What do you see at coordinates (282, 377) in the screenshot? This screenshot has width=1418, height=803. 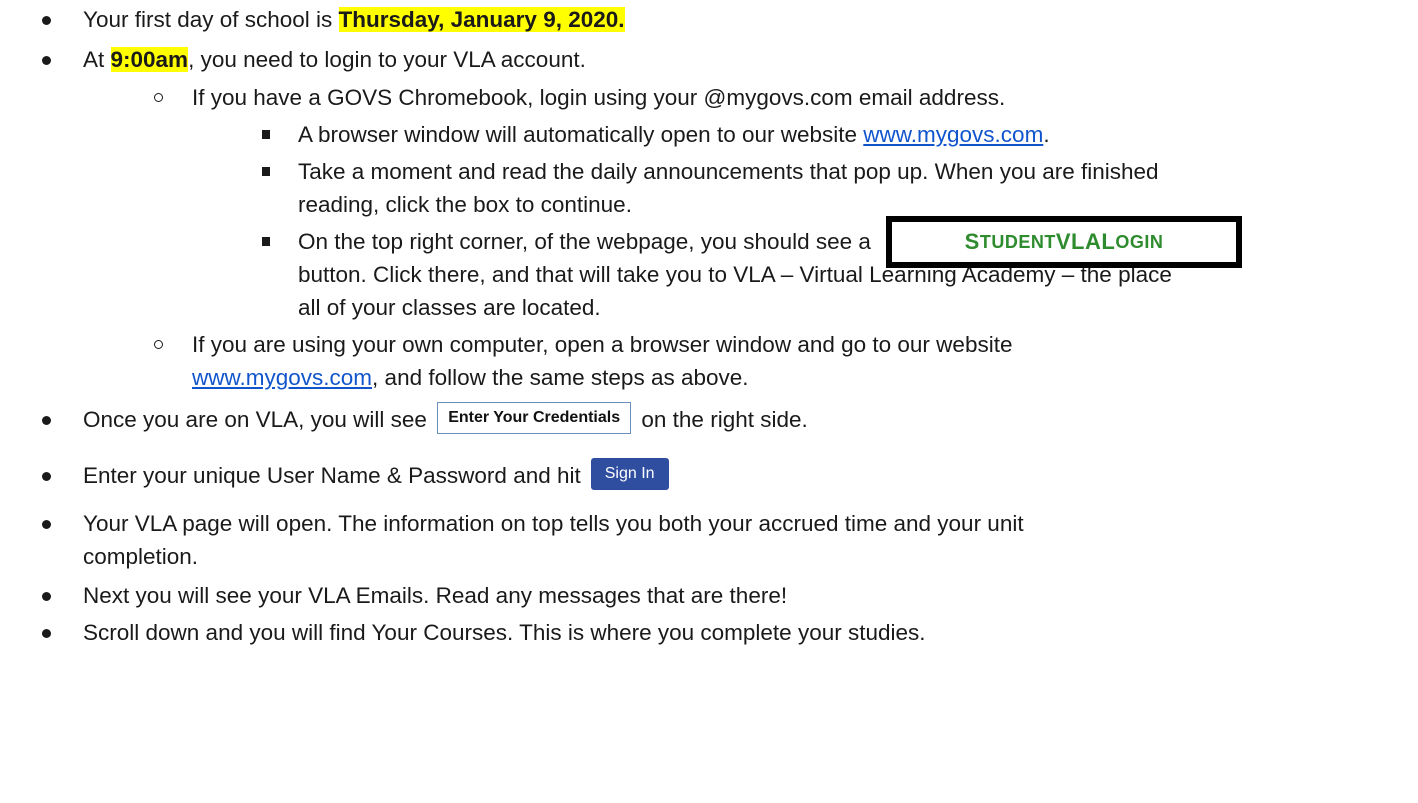 I see `website-link-2: www.mygovs.com` at bounding box center [282, 377].